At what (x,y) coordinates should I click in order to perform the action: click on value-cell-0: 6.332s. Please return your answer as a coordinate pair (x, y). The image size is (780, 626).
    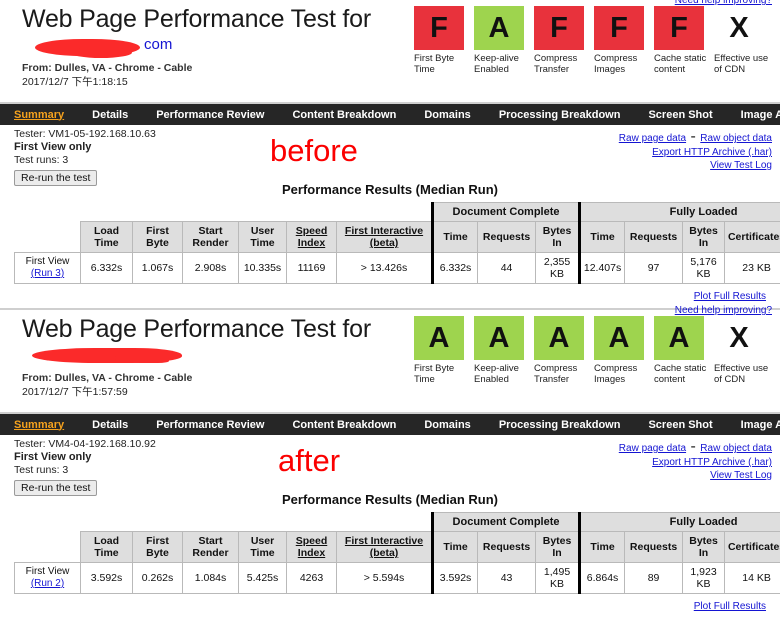
    Looking at the image, I should click on (106, 268).